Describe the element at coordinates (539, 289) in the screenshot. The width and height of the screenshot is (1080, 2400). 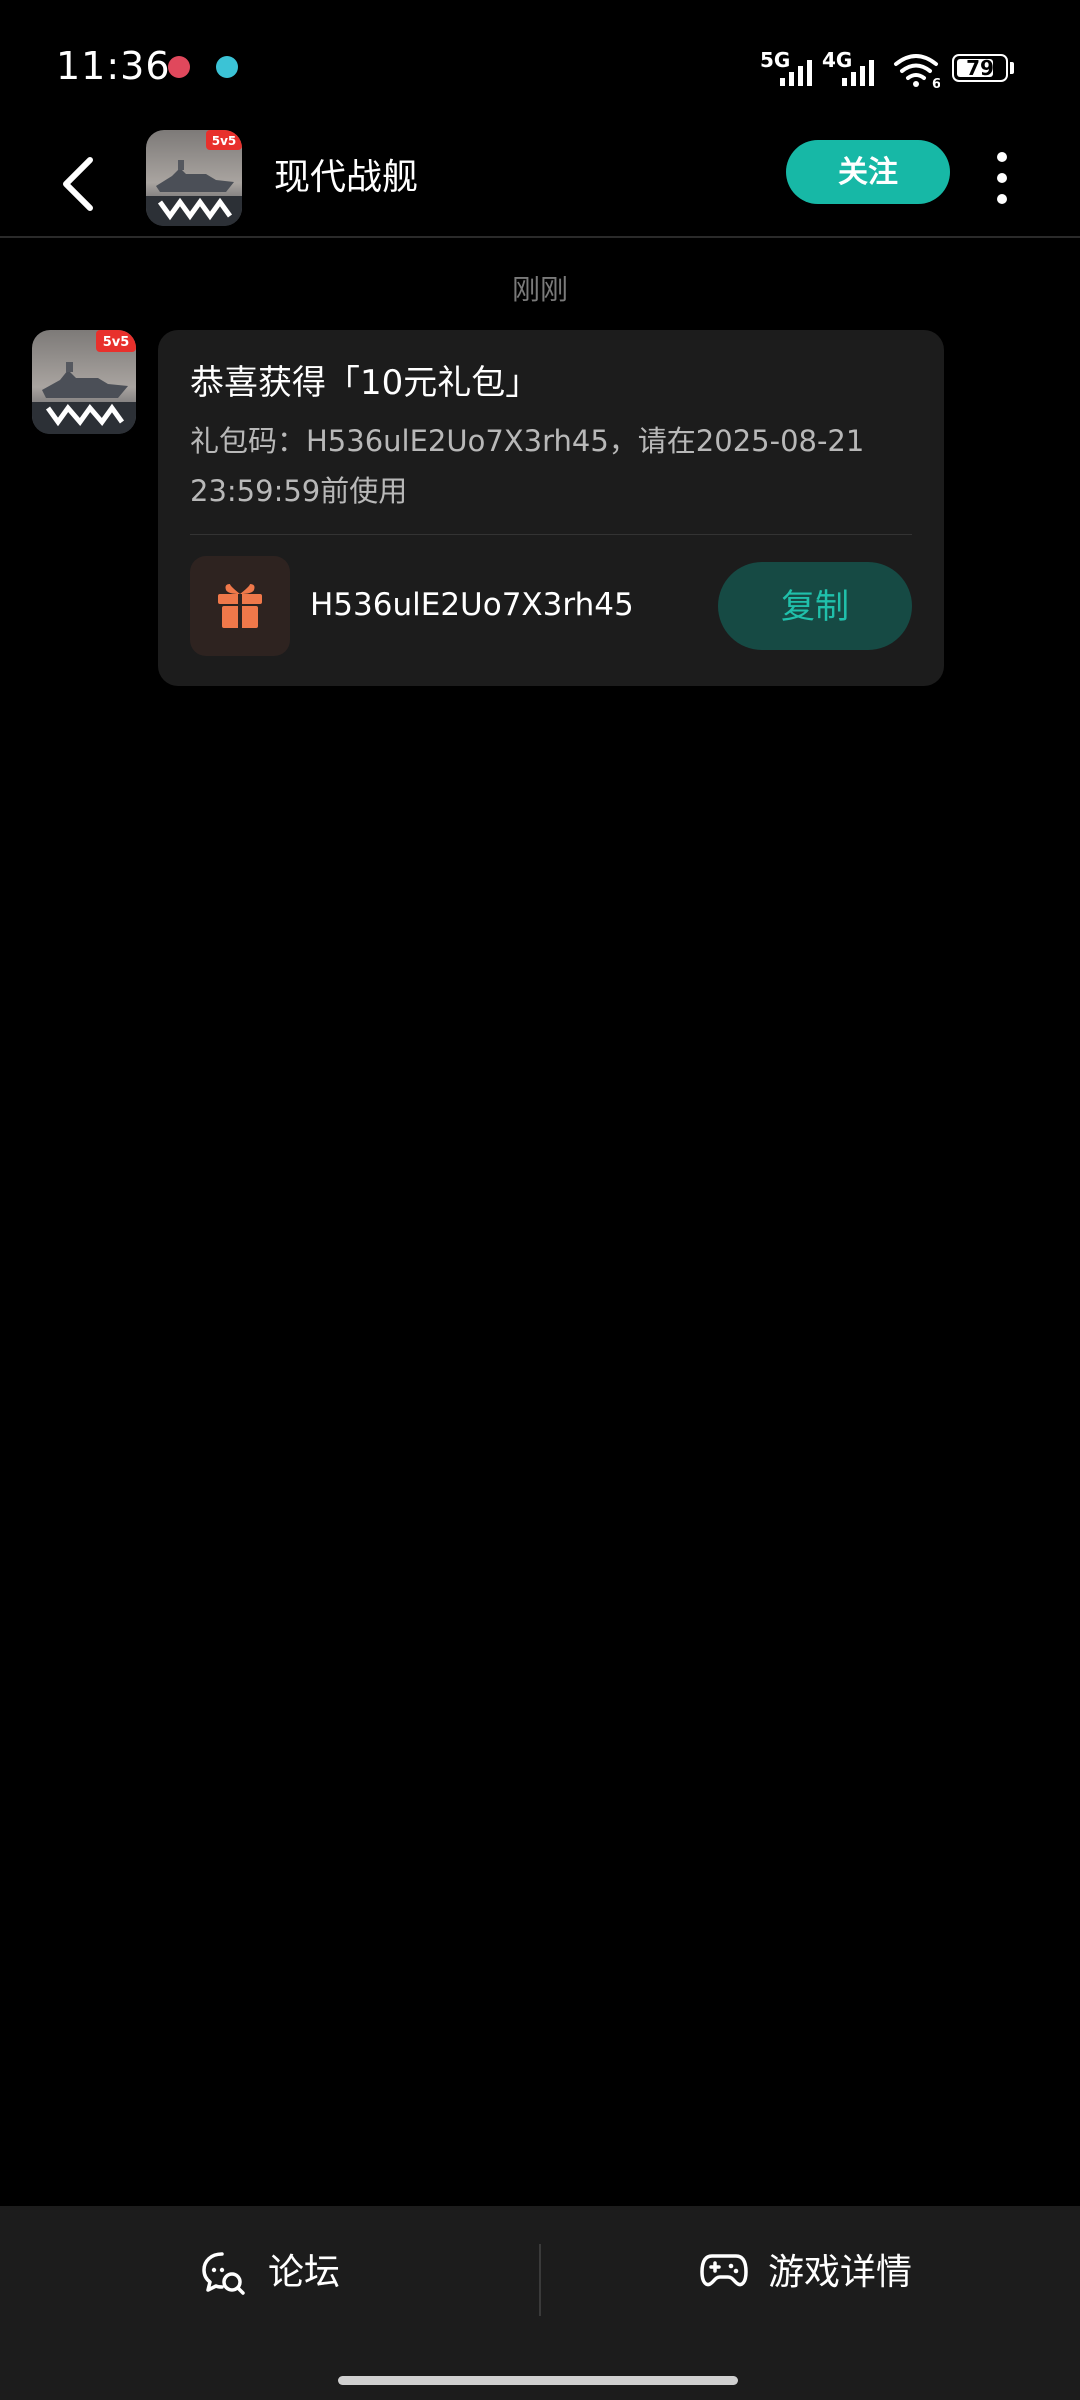
I see `message-timestamp: 刚刚` at that location.